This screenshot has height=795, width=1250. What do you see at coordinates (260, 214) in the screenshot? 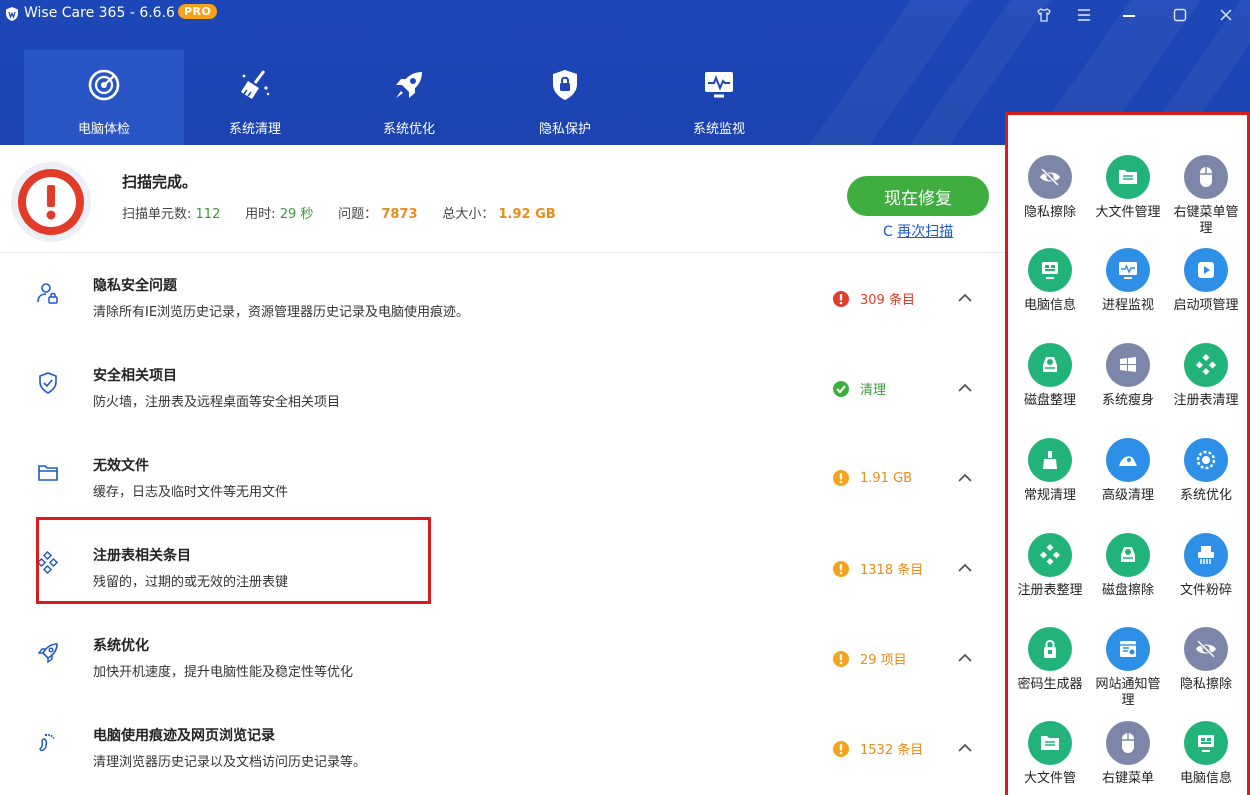
I see `time-label: 用时:` at bounding box center [260, 214].